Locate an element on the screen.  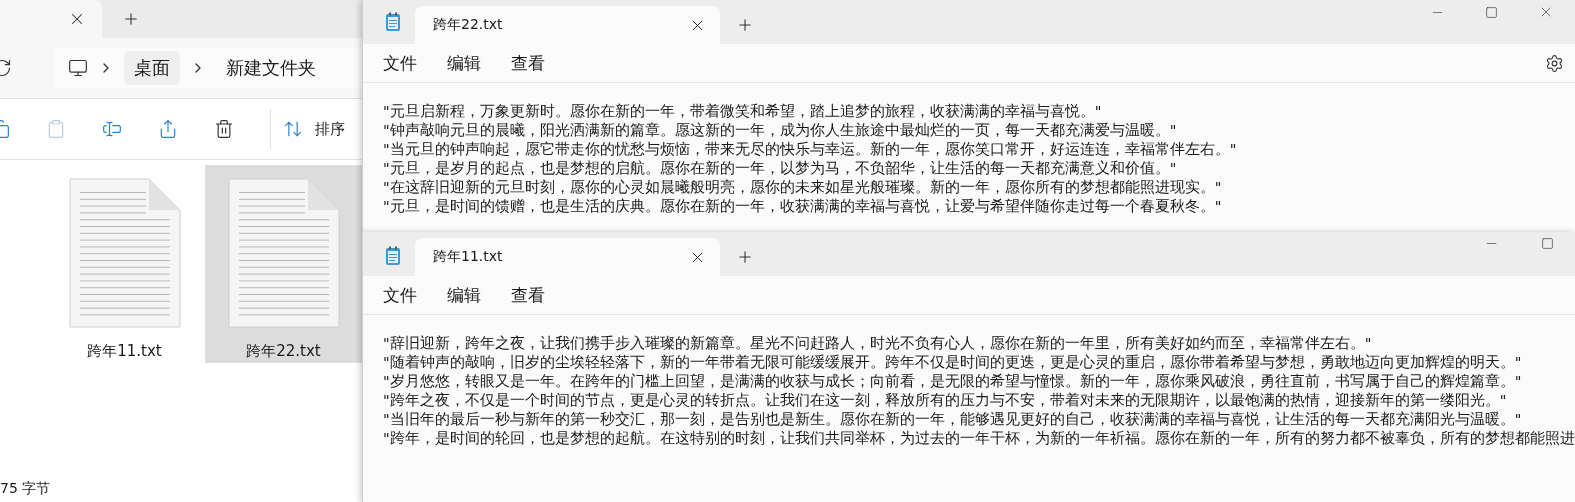
file-item: 跨年22.txt is located at coordinates (283, 264).